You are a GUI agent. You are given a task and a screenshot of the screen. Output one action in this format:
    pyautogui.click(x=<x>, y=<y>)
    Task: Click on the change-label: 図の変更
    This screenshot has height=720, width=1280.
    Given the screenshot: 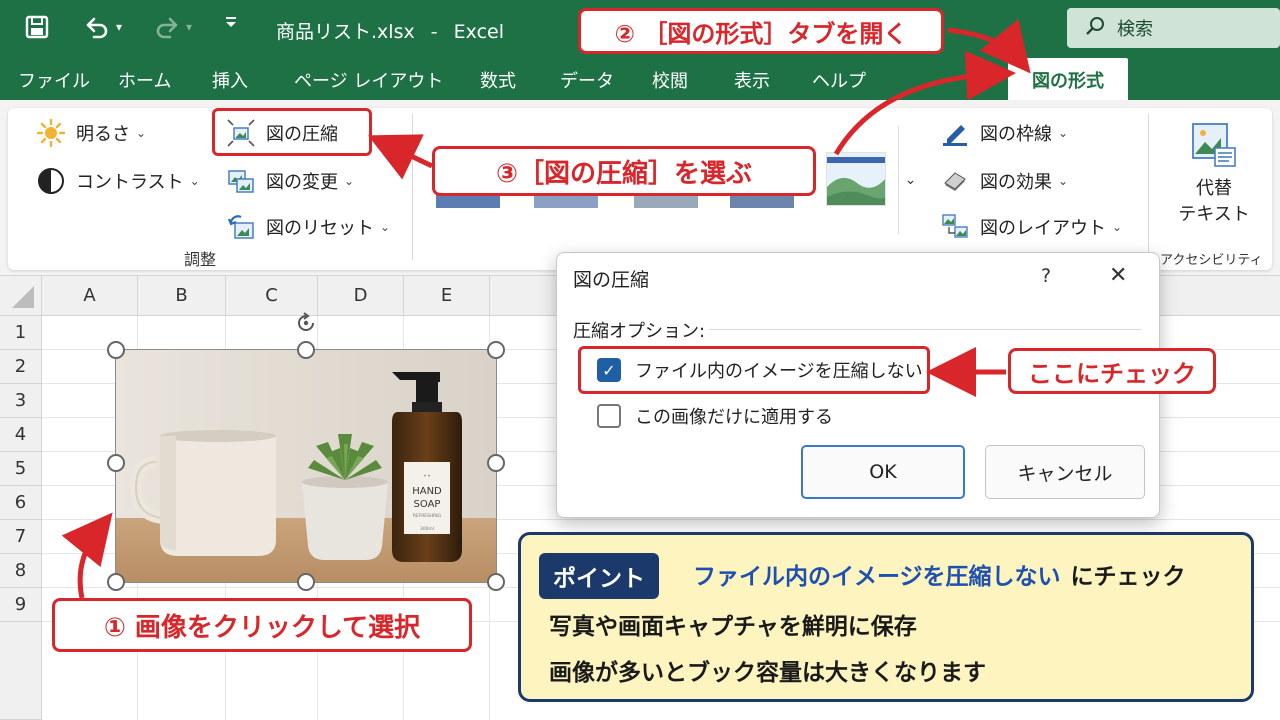 What is the action you would take?
    pyautogui.click(x=302, y=182)
    